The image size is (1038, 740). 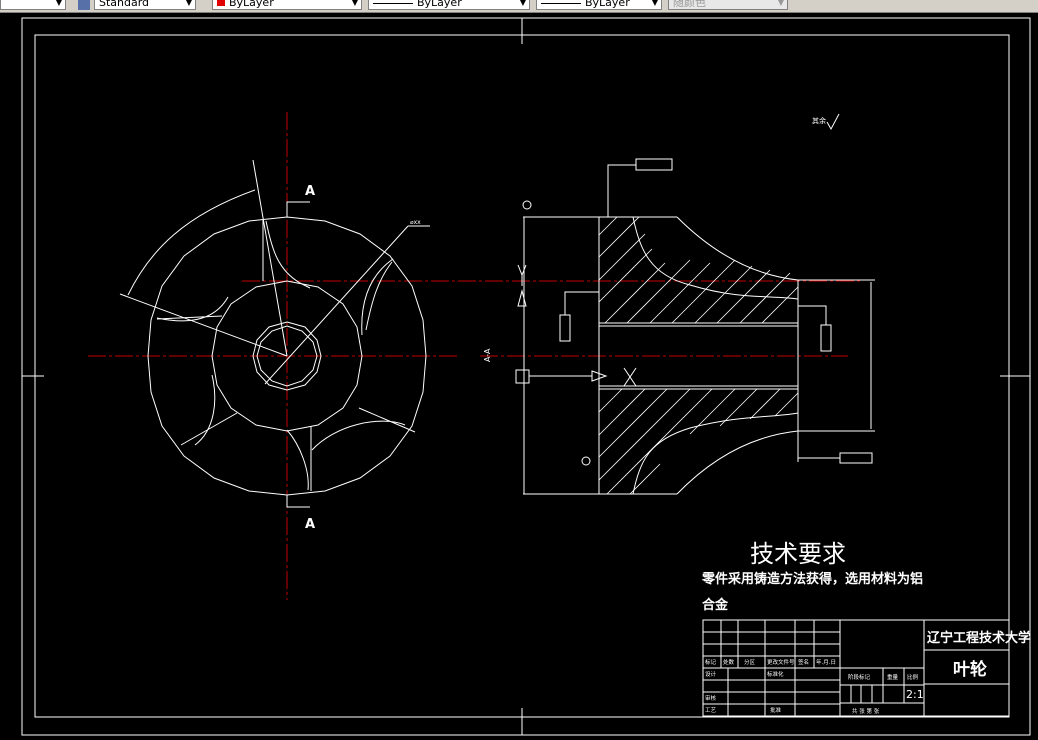 What do you see at coordinates (711, 674) in the screenshot?
I see `tb-design: 设计` at bounding box center [711, 674].